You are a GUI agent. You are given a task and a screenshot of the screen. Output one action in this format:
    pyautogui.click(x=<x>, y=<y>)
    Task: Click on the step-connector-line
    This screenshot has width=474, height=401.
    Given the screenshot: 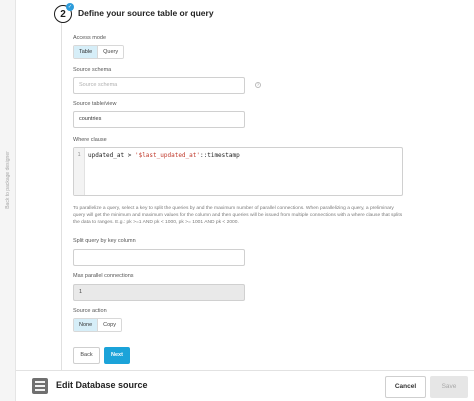 What is the action you would take?
    pyautogui.click(x=61, y=196)
    